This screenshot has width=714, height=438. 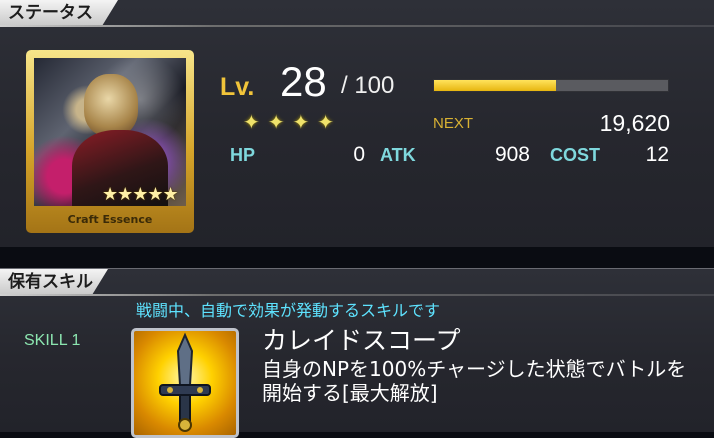 I want to click on sword-icon, so click(x=185, y=383).